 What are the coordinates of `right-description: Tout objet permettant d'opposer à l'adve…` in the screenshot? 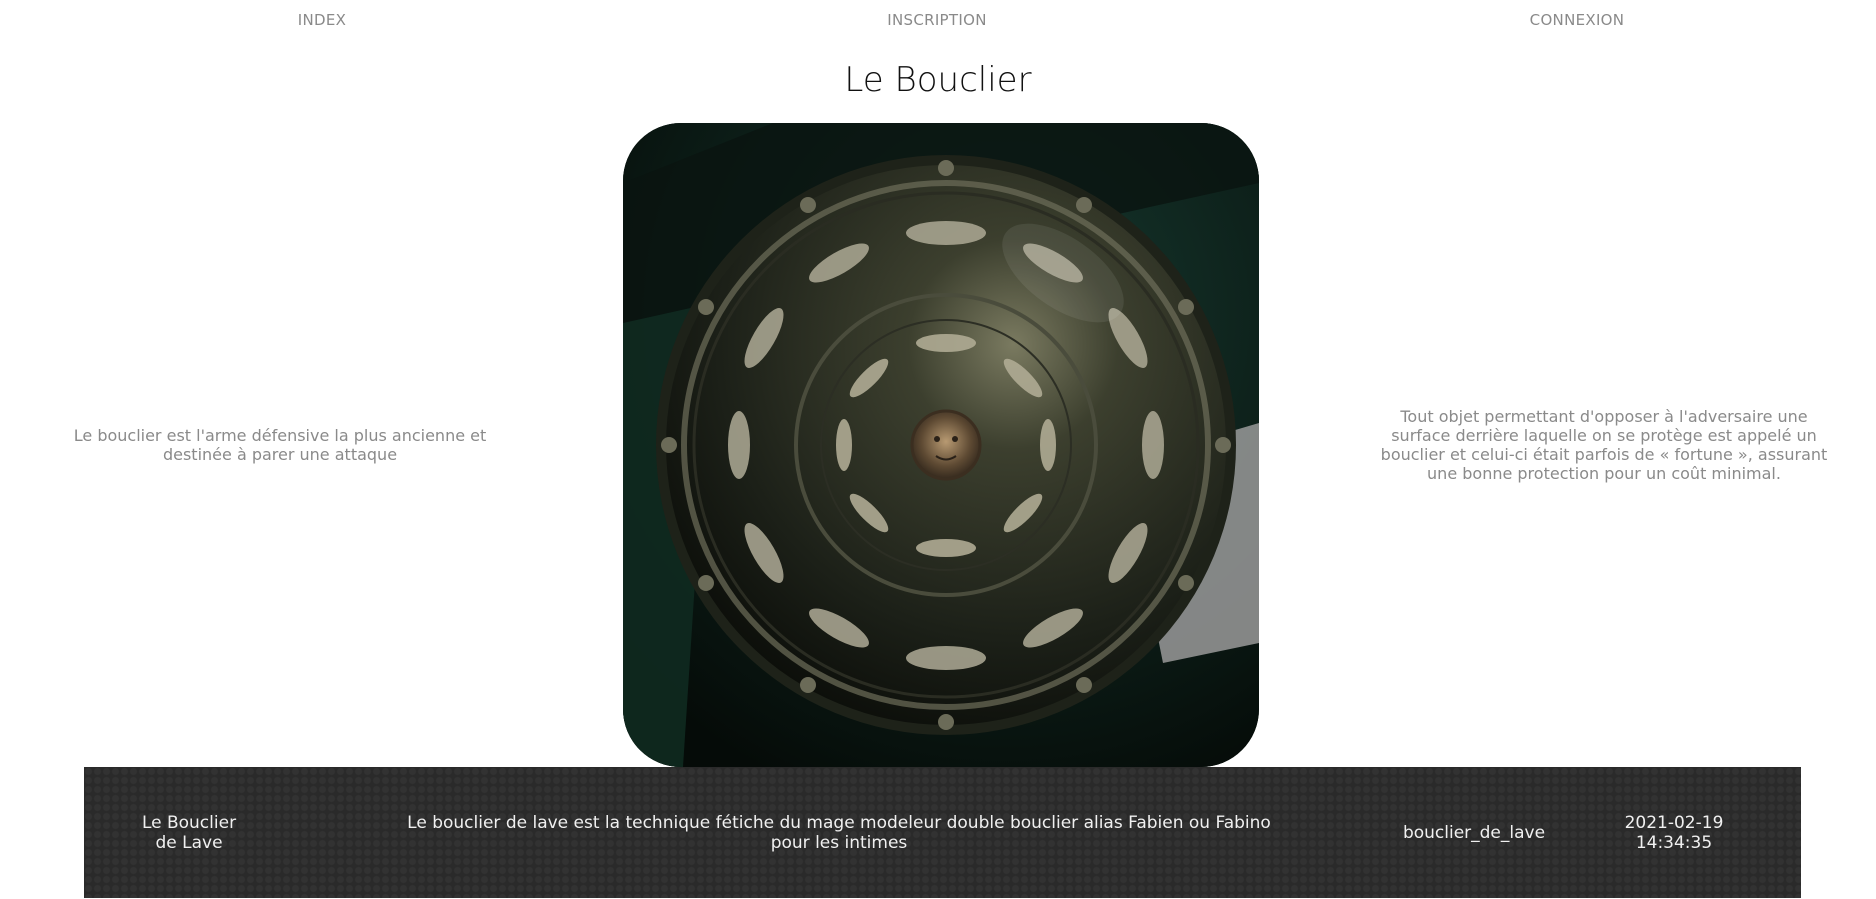 It's located at (1604, 445).